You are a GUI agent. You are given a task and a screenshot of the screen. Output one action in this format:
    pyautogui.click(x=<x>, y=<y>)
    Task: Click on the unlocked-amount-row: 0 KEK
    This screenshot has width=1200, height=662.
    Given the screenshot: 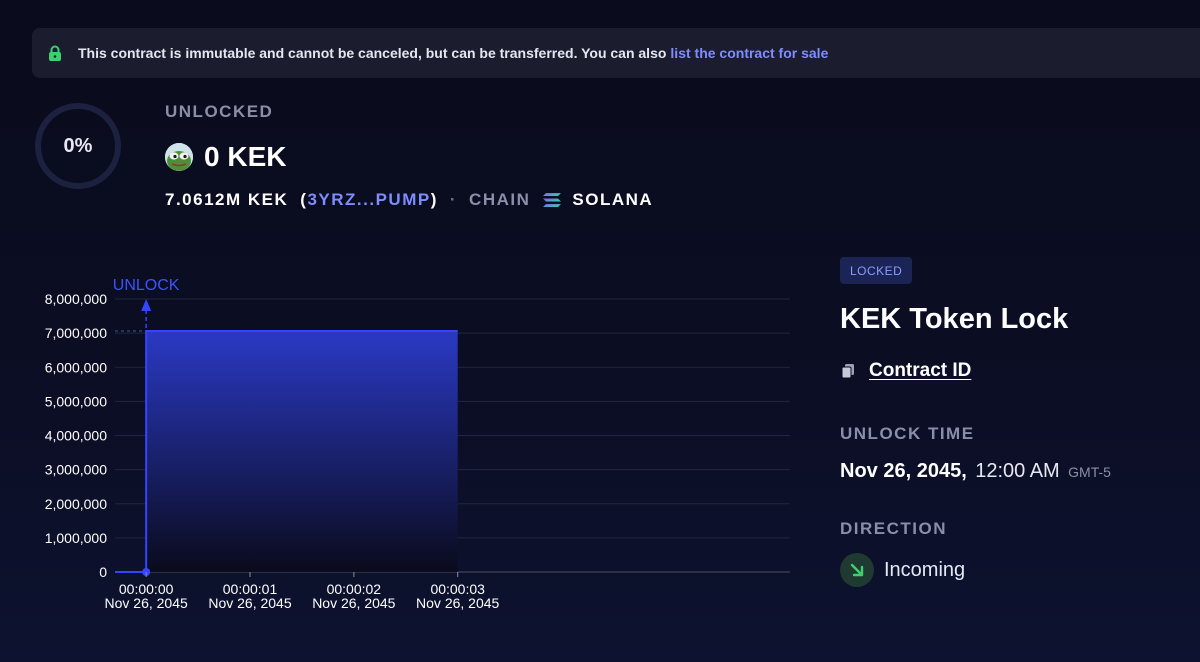 What is the action you would take?
    pyautogui.click(x=225, y=157)
    